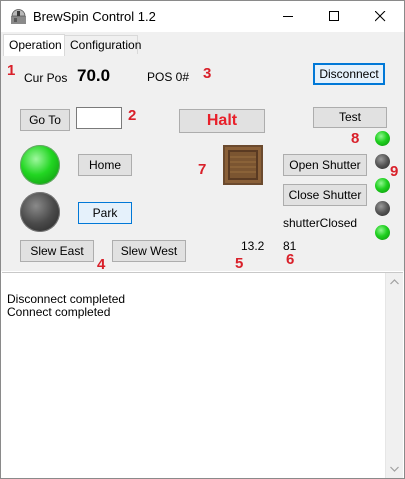 The image size is (405, 479). Describe the element at coordinates (34, 45) in the screenshot. I see `tab-operation: Operation` at that location.